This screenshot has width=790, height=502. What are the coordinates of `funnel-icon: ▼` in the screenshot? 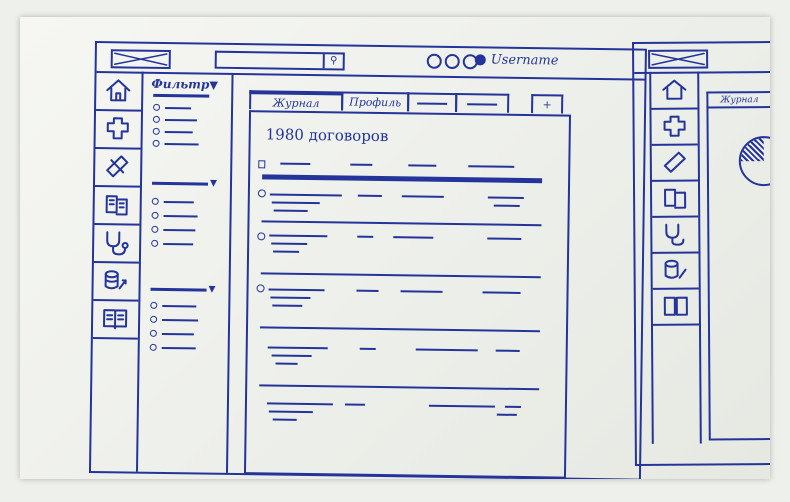 It's located at (213, 85).